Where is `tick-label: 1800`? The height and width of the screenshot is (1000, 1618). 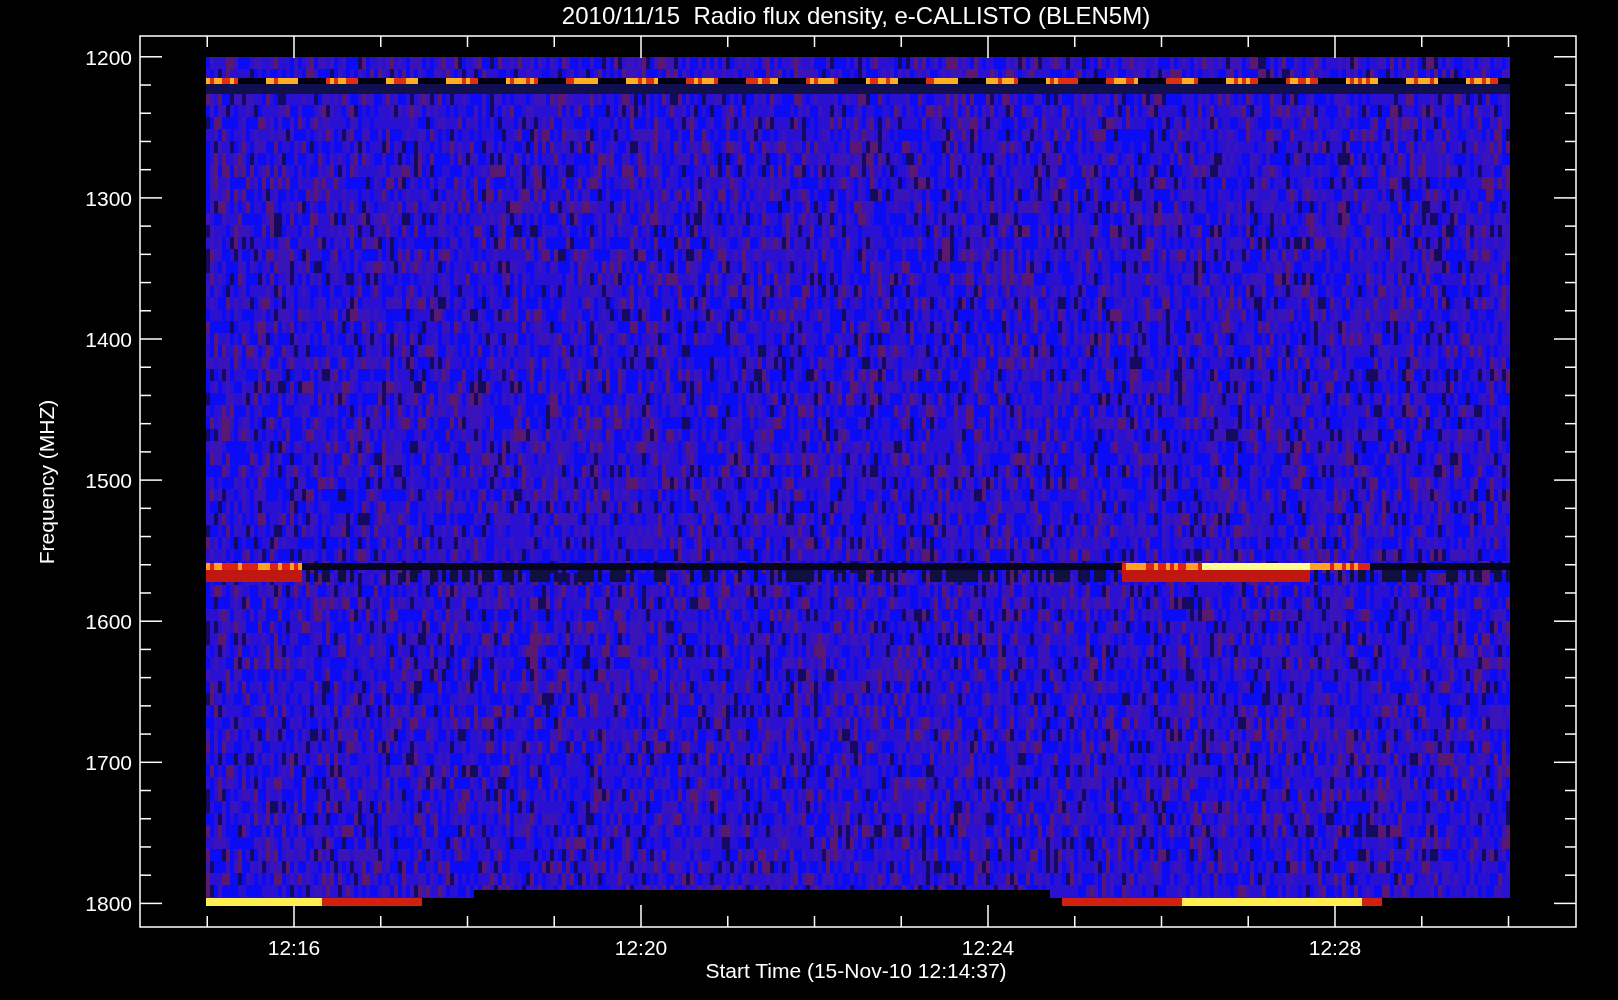
tick-label: 1800 is located at coordinates (108, 904).